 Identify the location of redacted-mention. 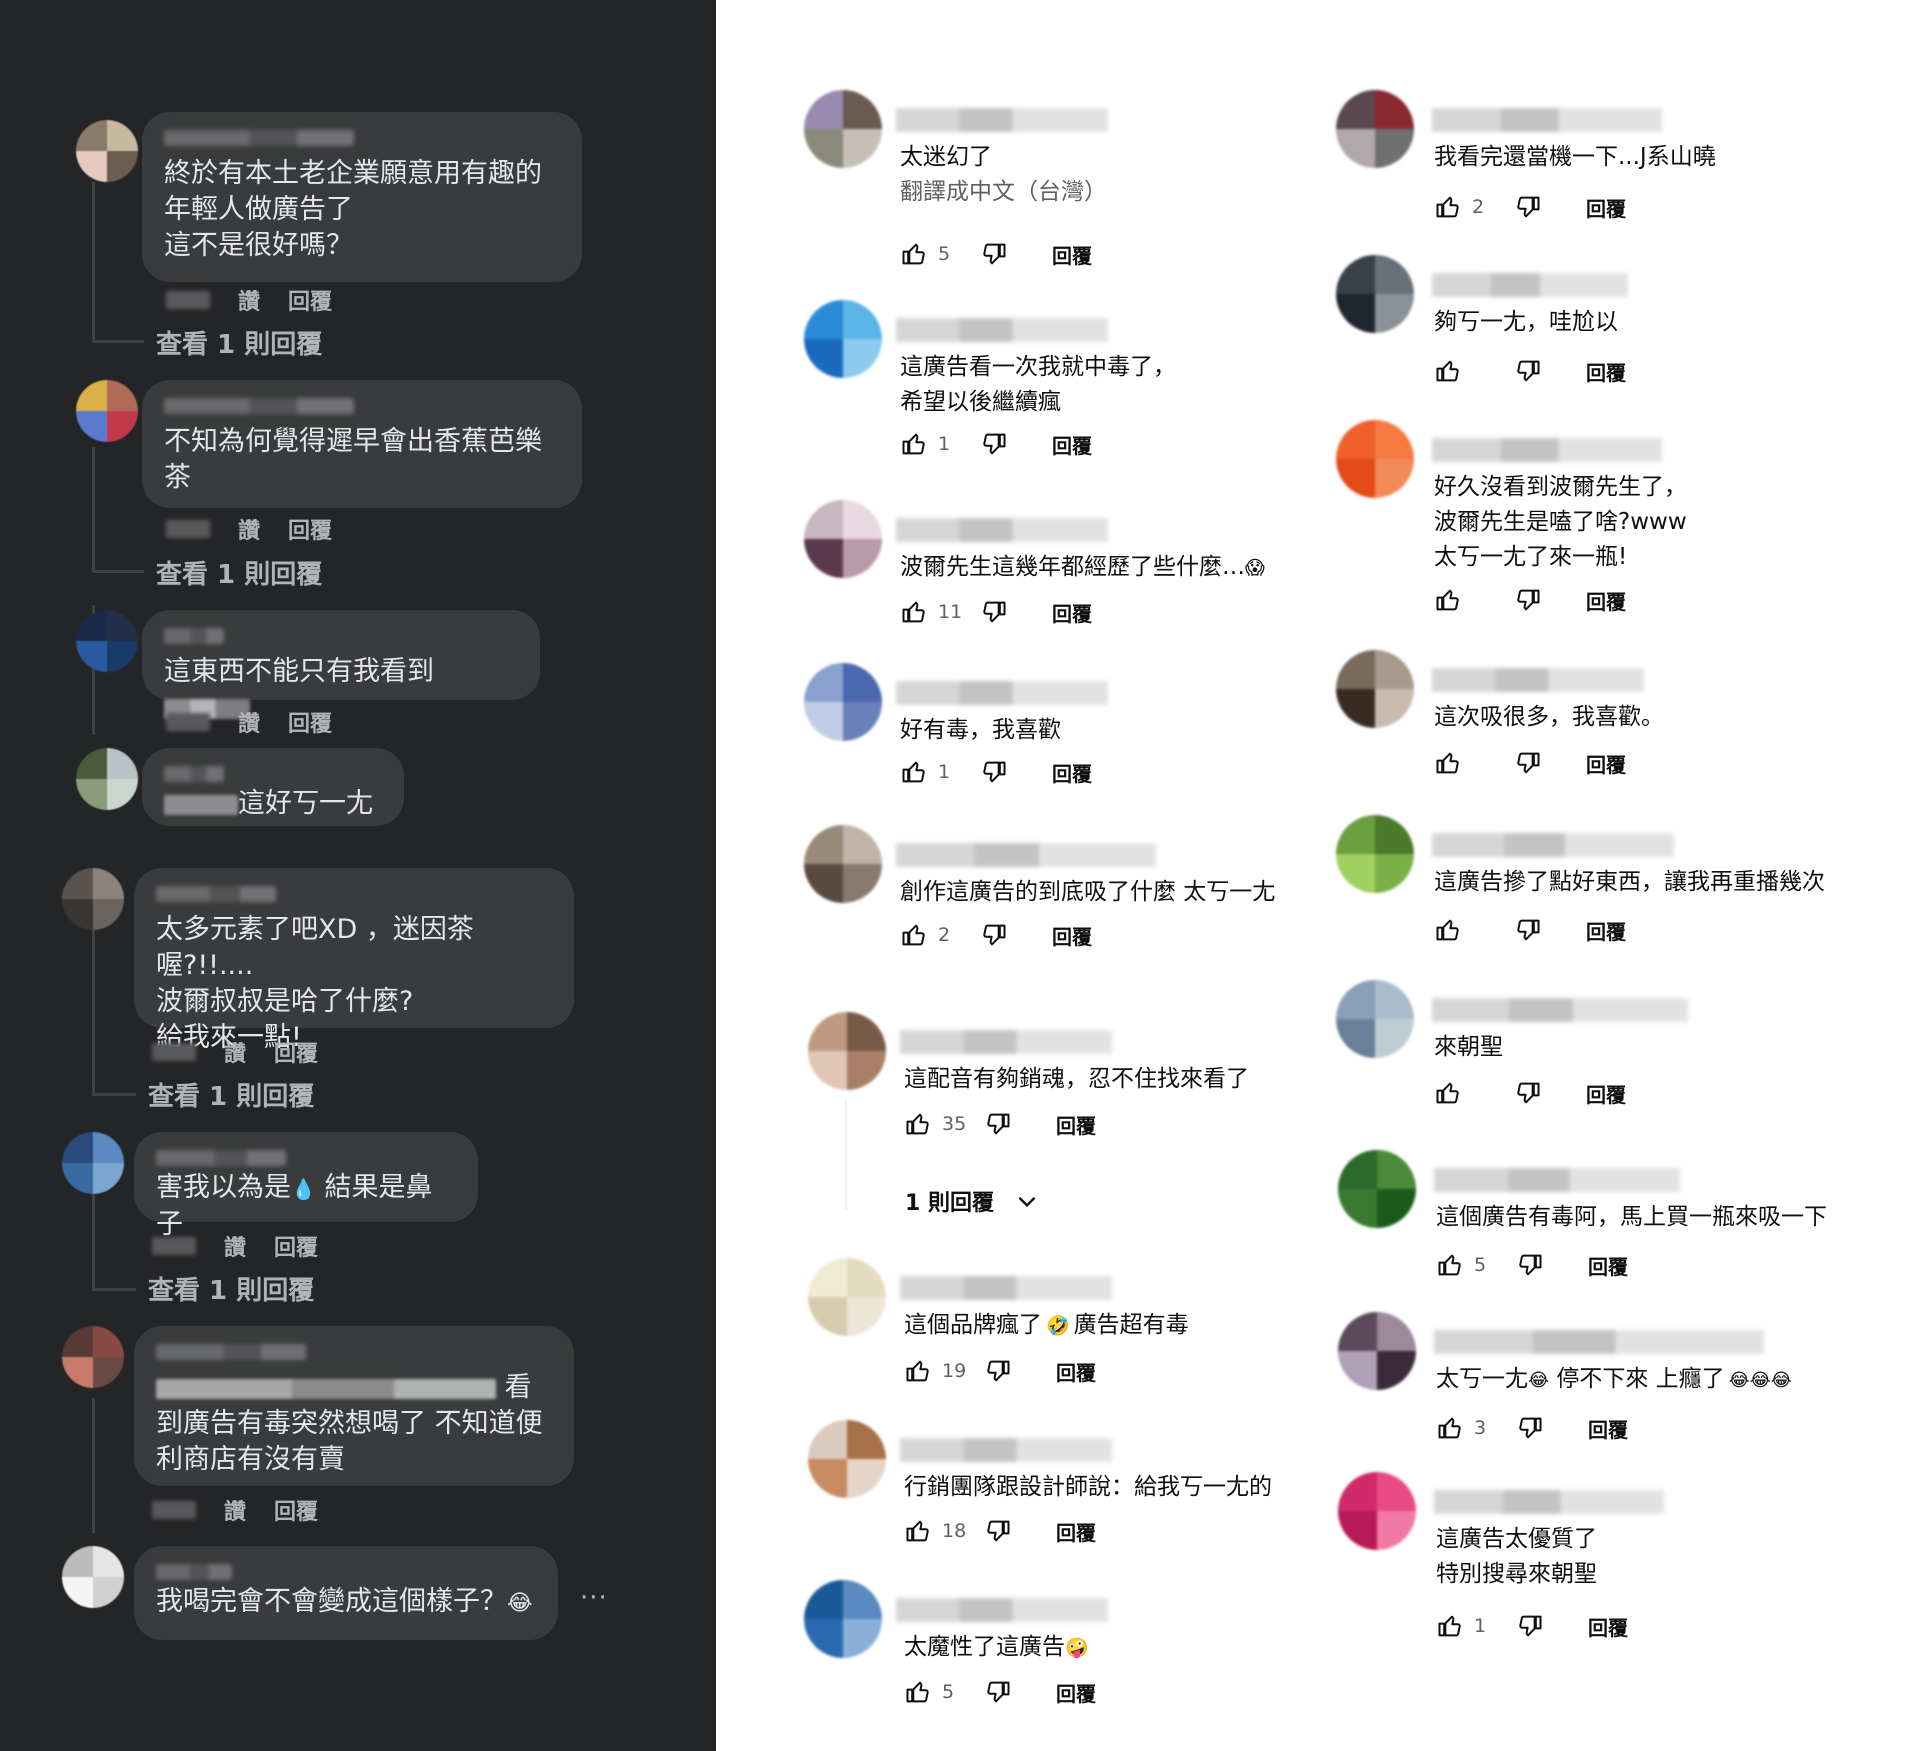
(201, 804).